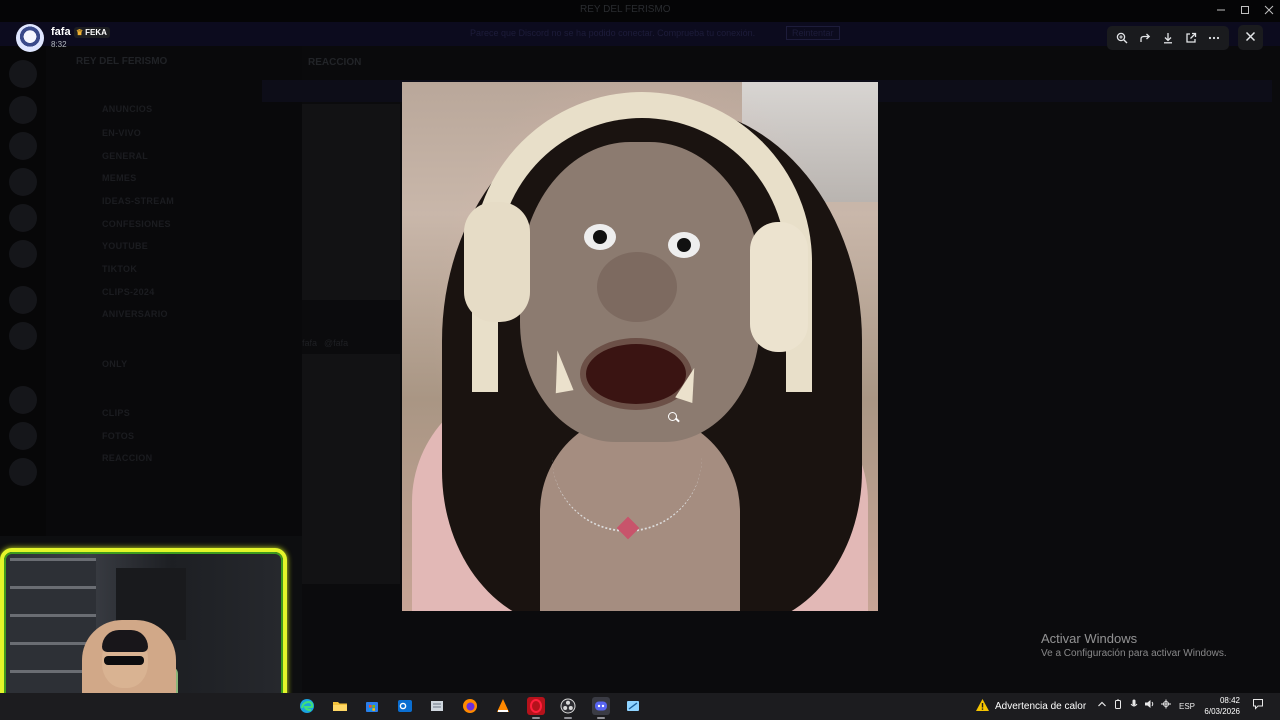 The height and width of the screenshot is (720, 1280). I want to click on retry-button: Reintentar, so click(813, 33).